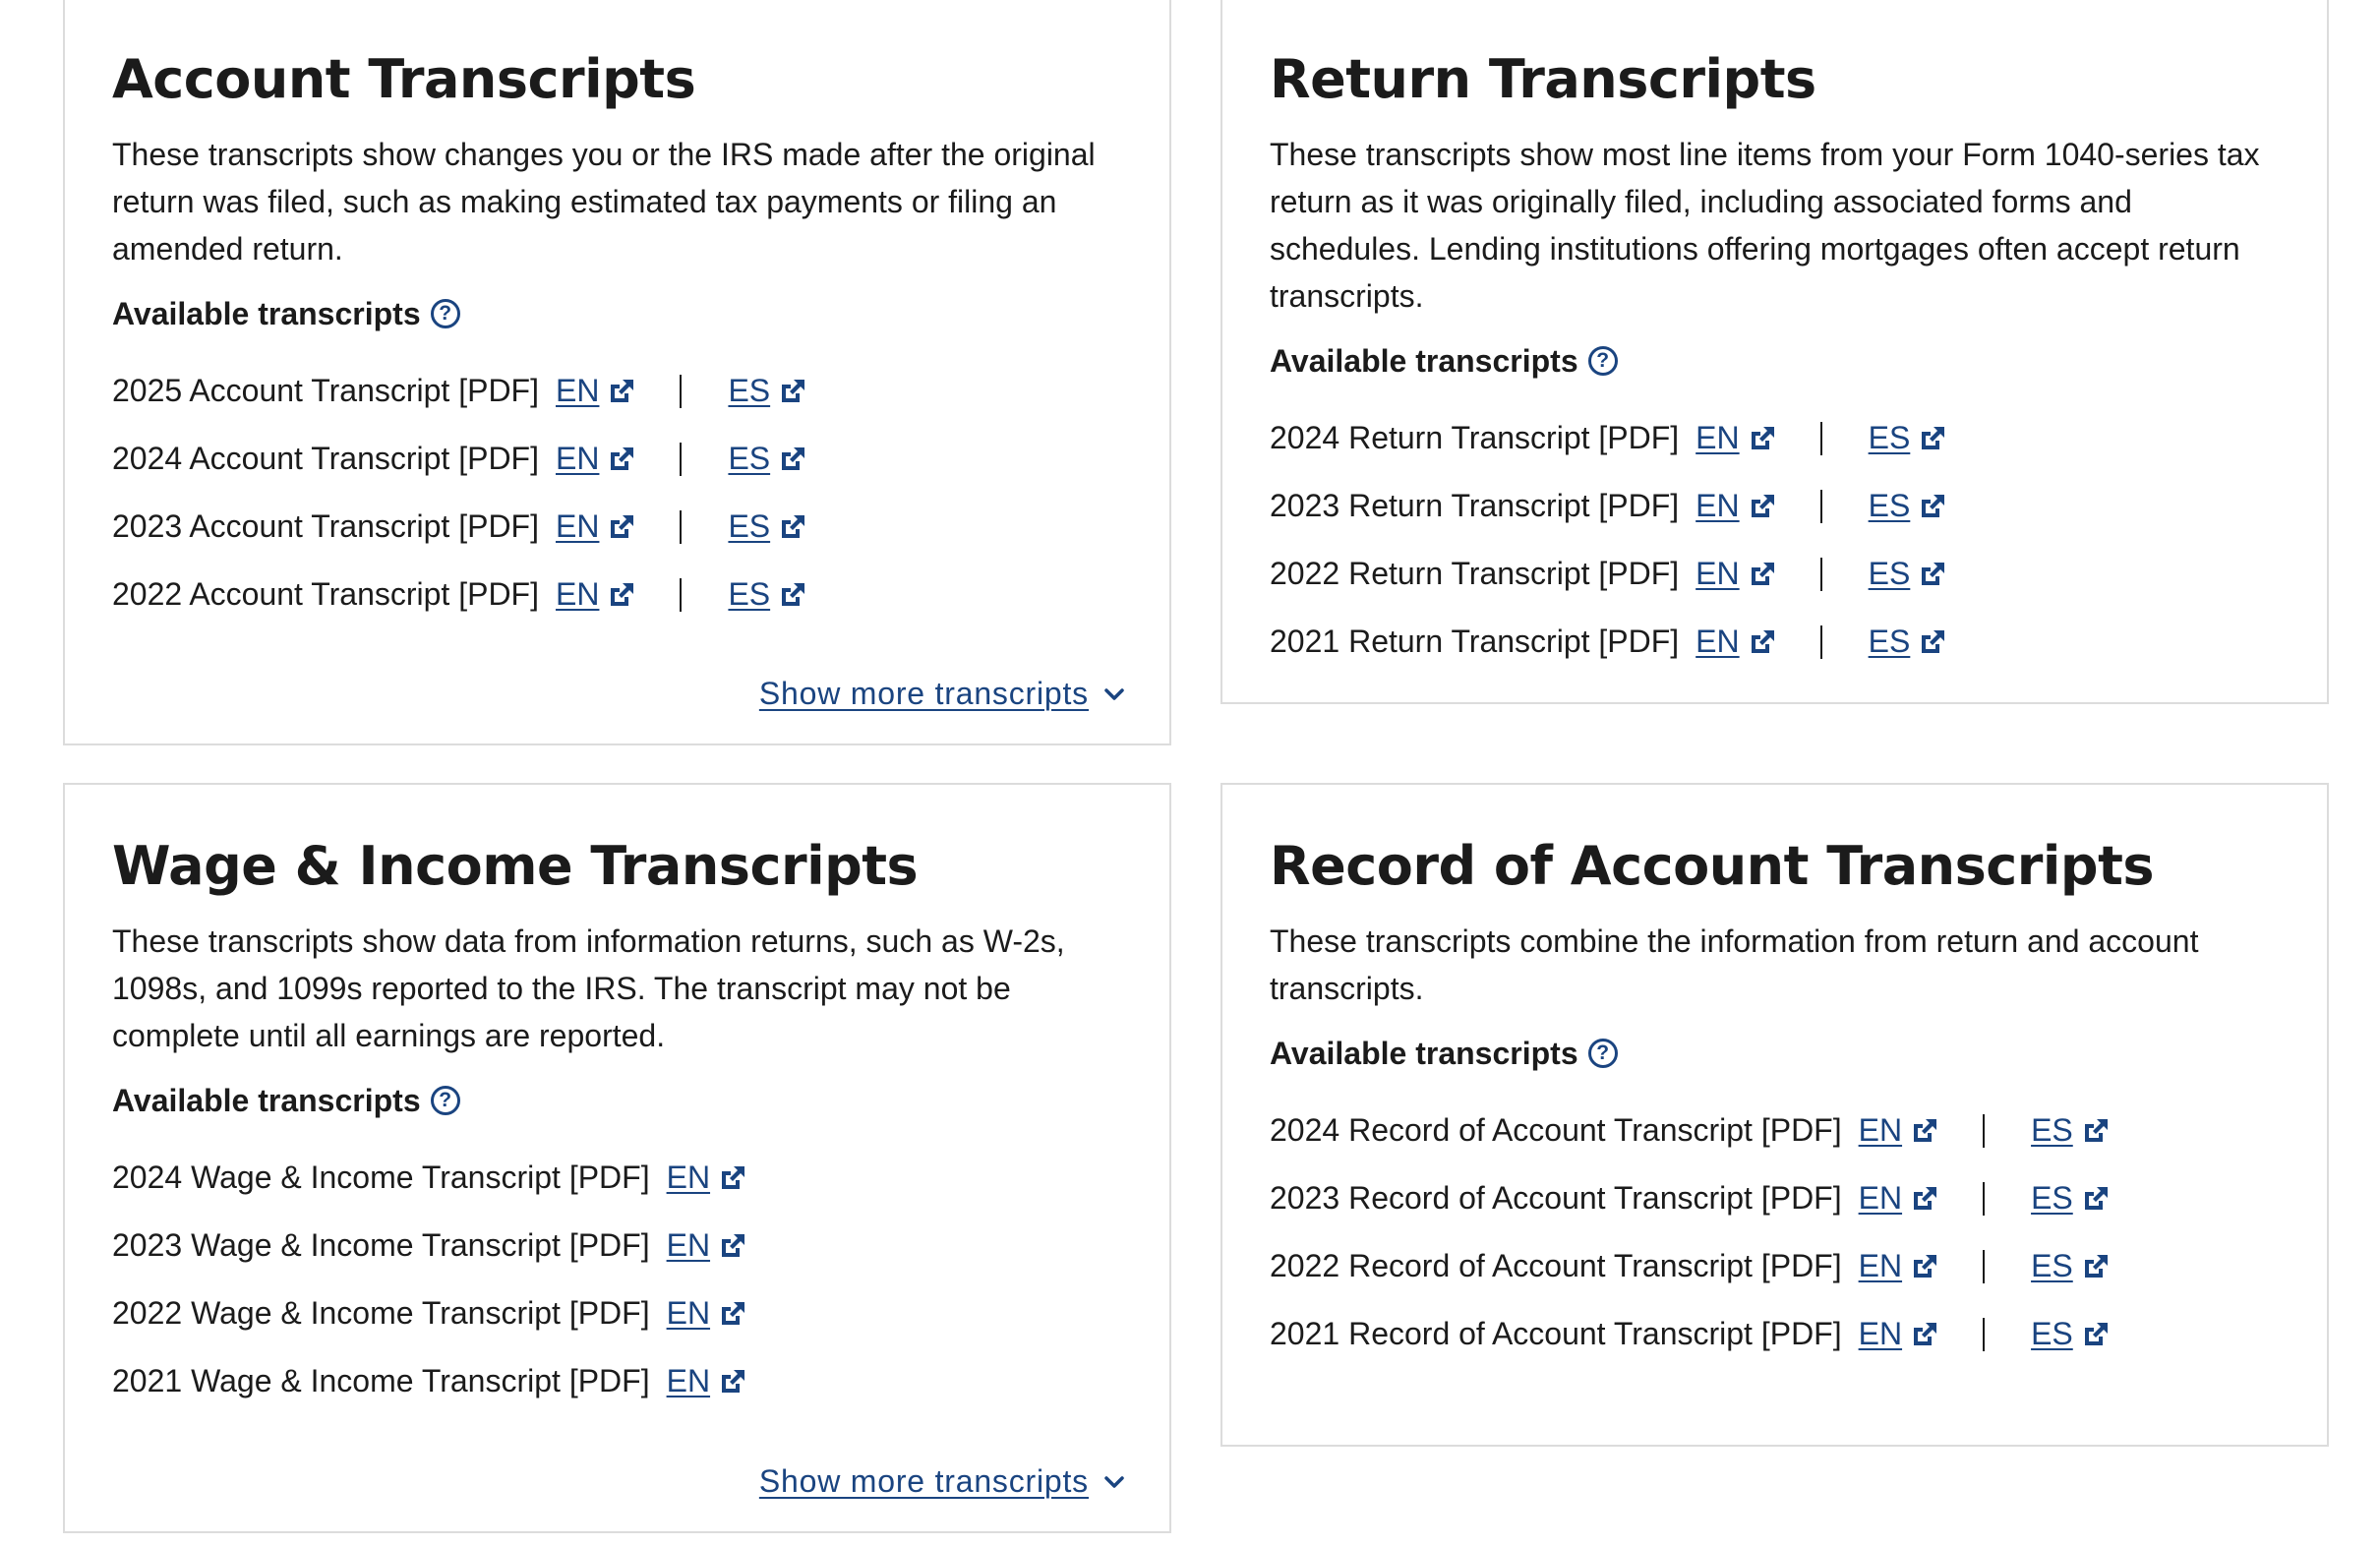 This screenshot has width=2380, height=1546. Describe the element at coordinates (1114, 693) in the screenshot. I see `chevron-down-icon` at that location.